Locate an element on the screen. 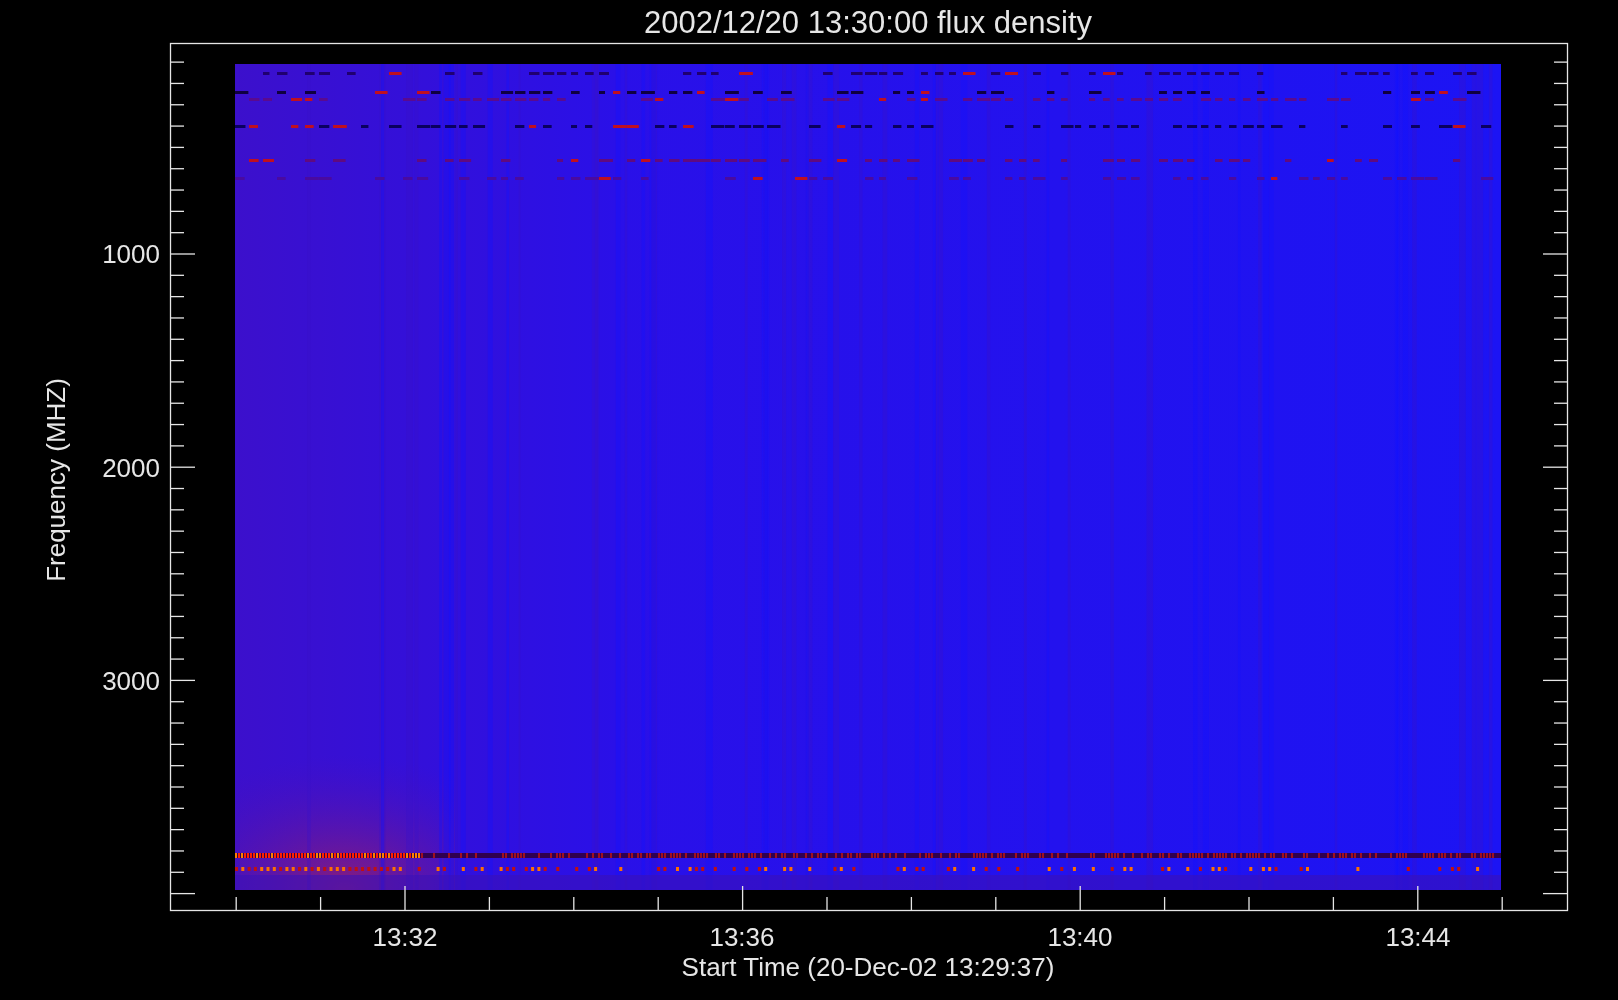 The image size is (1618, 1000). x-tick-label: 13:36 is located at coordinates (742, 937).